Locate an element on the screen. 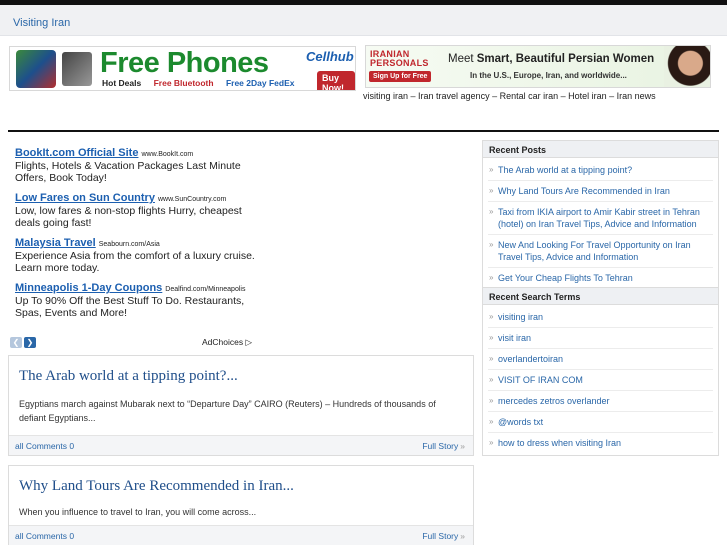 The height and width of the screenshot is (545, 727). sponsored-domain: www.SunCountry.com is located at coordinates (192, 199).